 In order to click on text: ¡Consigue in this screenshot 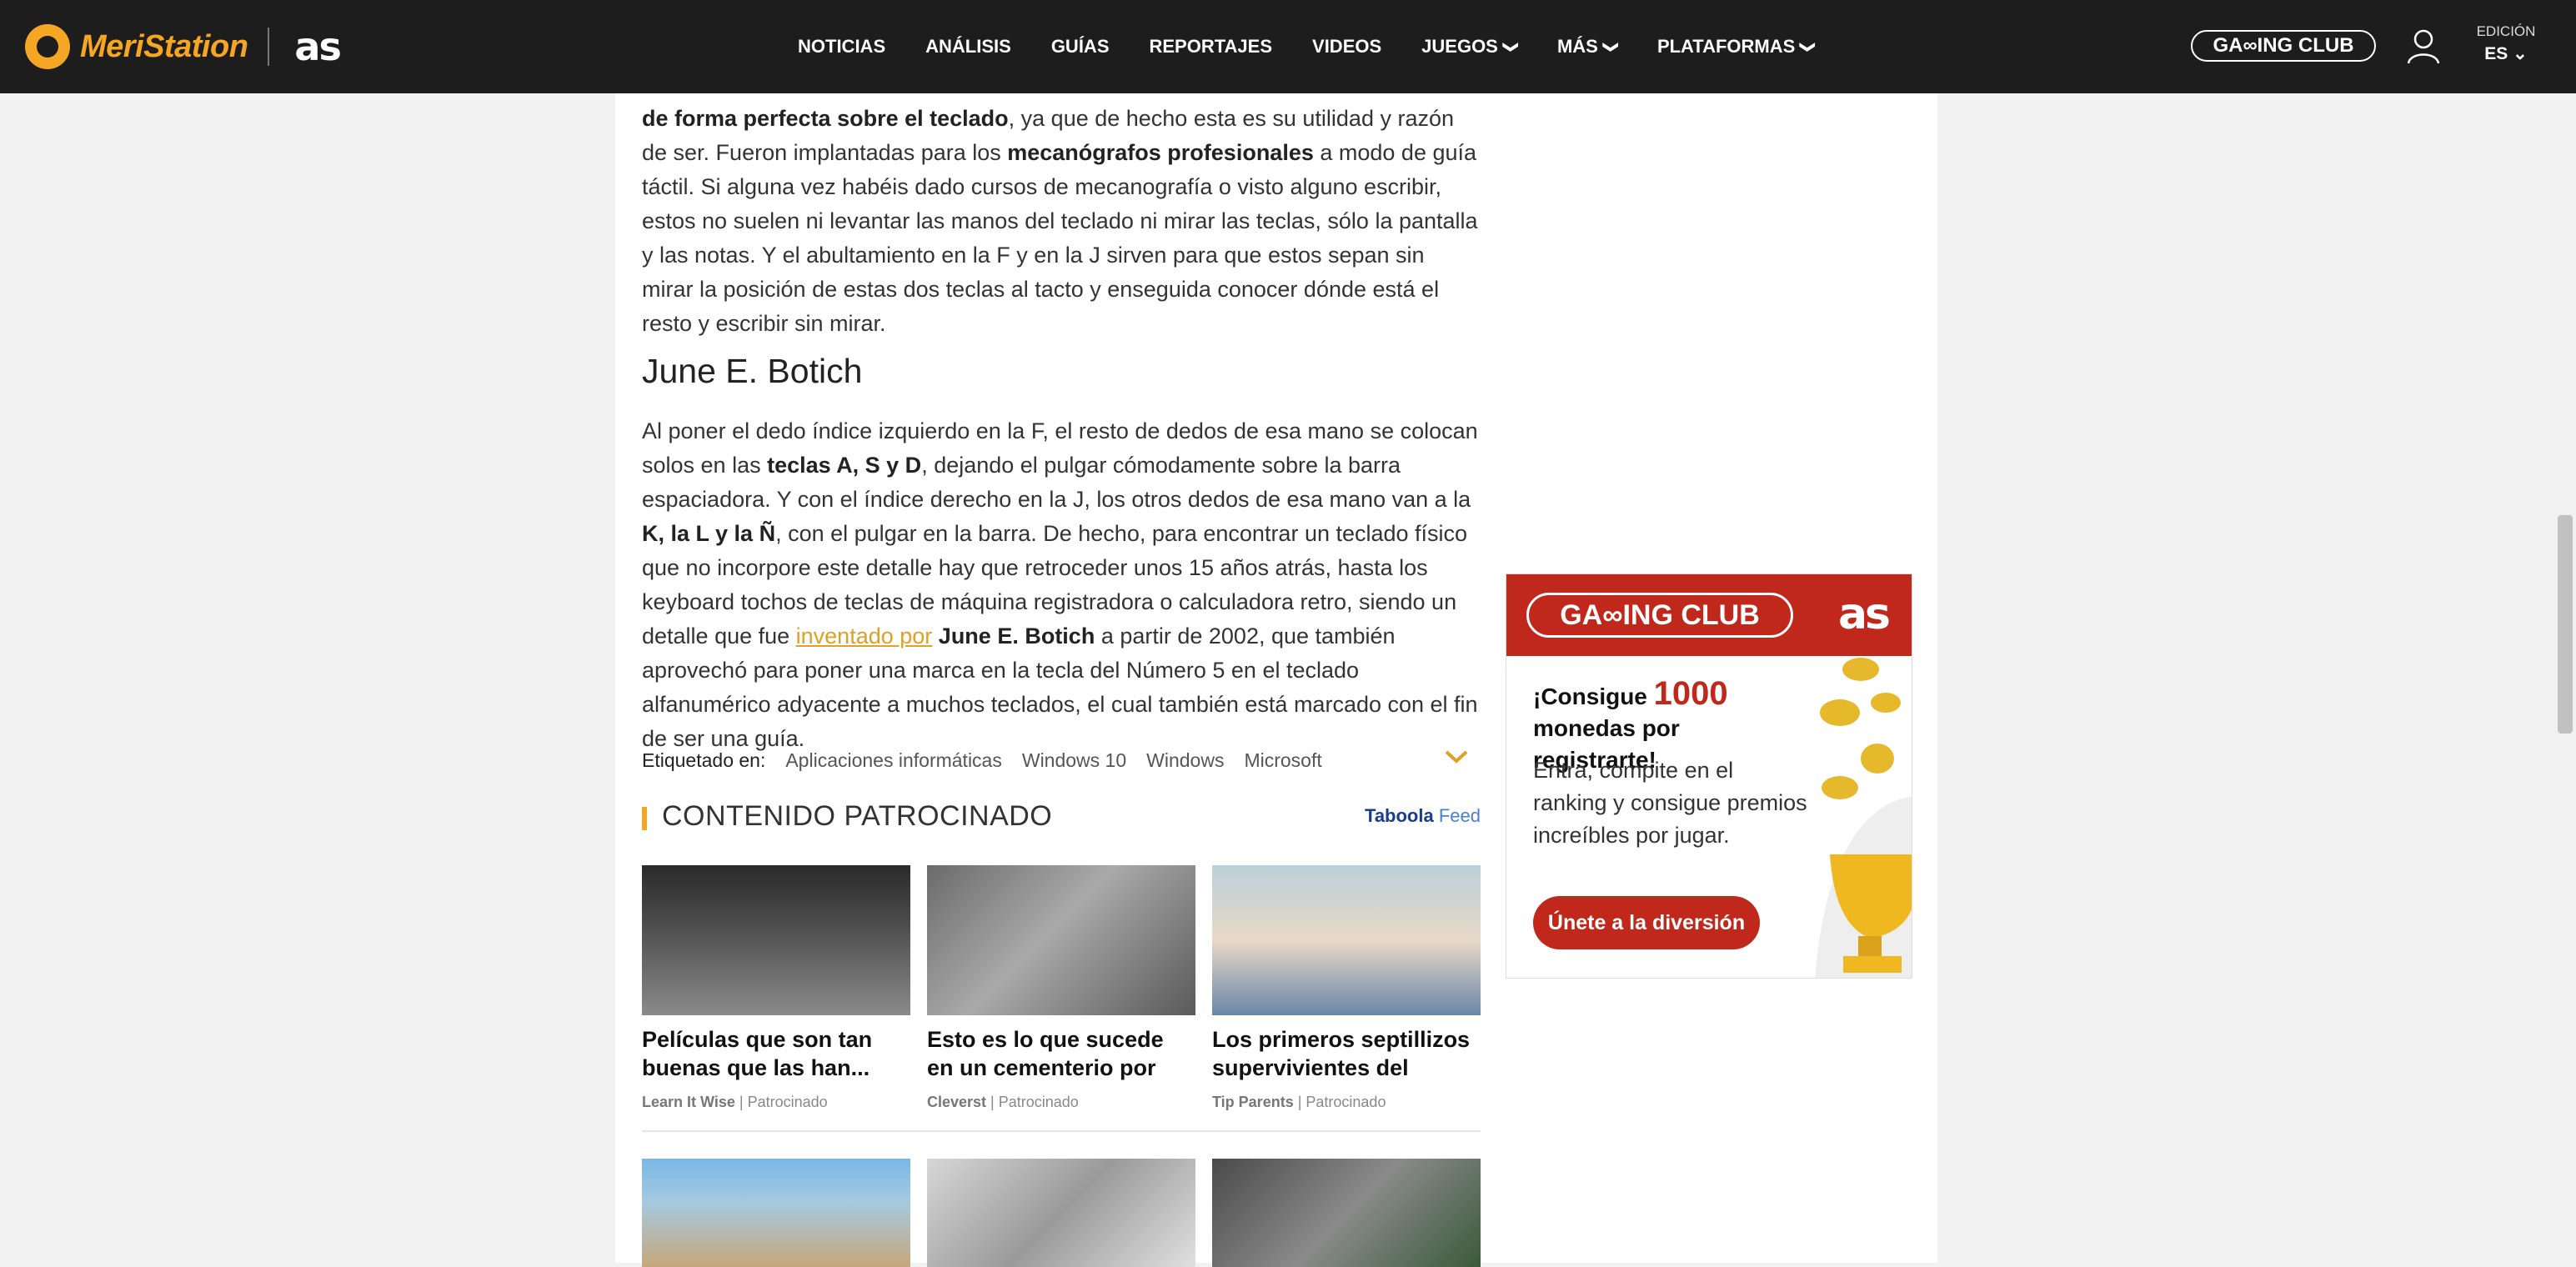, I will do `click(1593, 696)`.